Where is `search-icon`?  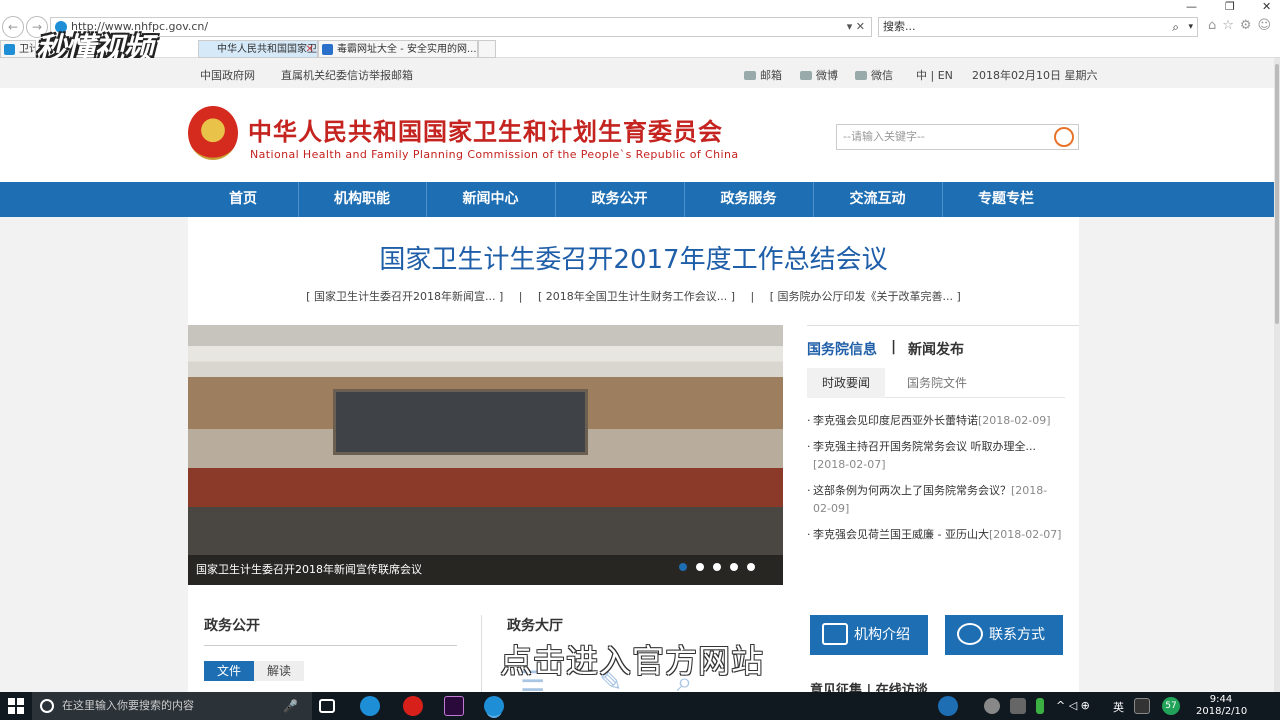 search-icon is located at coordinates (1064, 137).